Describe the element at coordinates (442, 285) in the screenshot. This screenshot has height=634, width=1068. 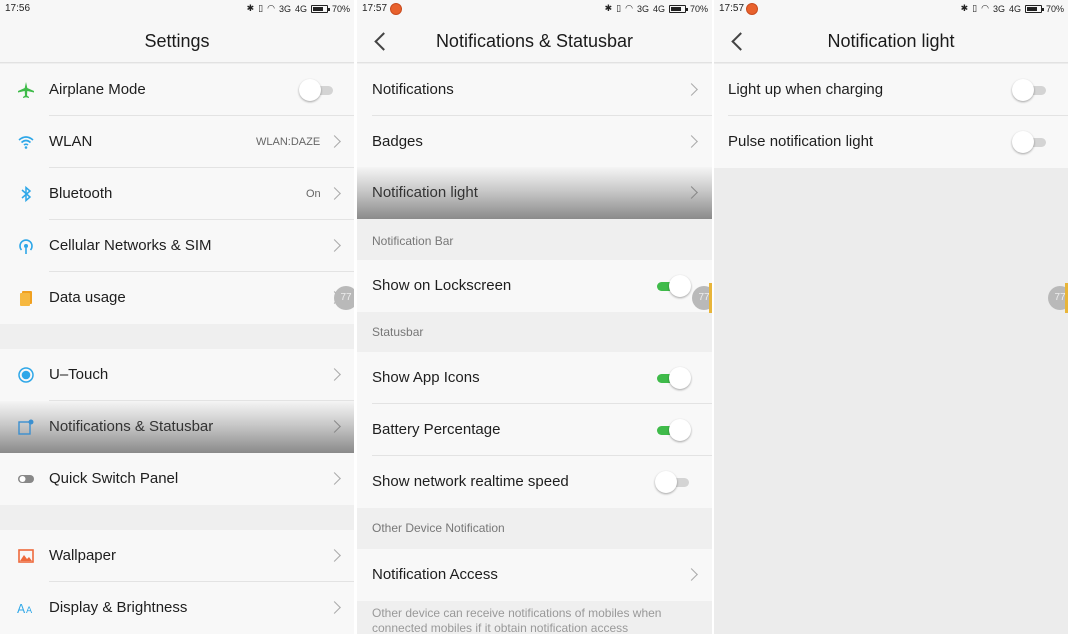
I see `setting-label: Show on Lockscreen` at that location.